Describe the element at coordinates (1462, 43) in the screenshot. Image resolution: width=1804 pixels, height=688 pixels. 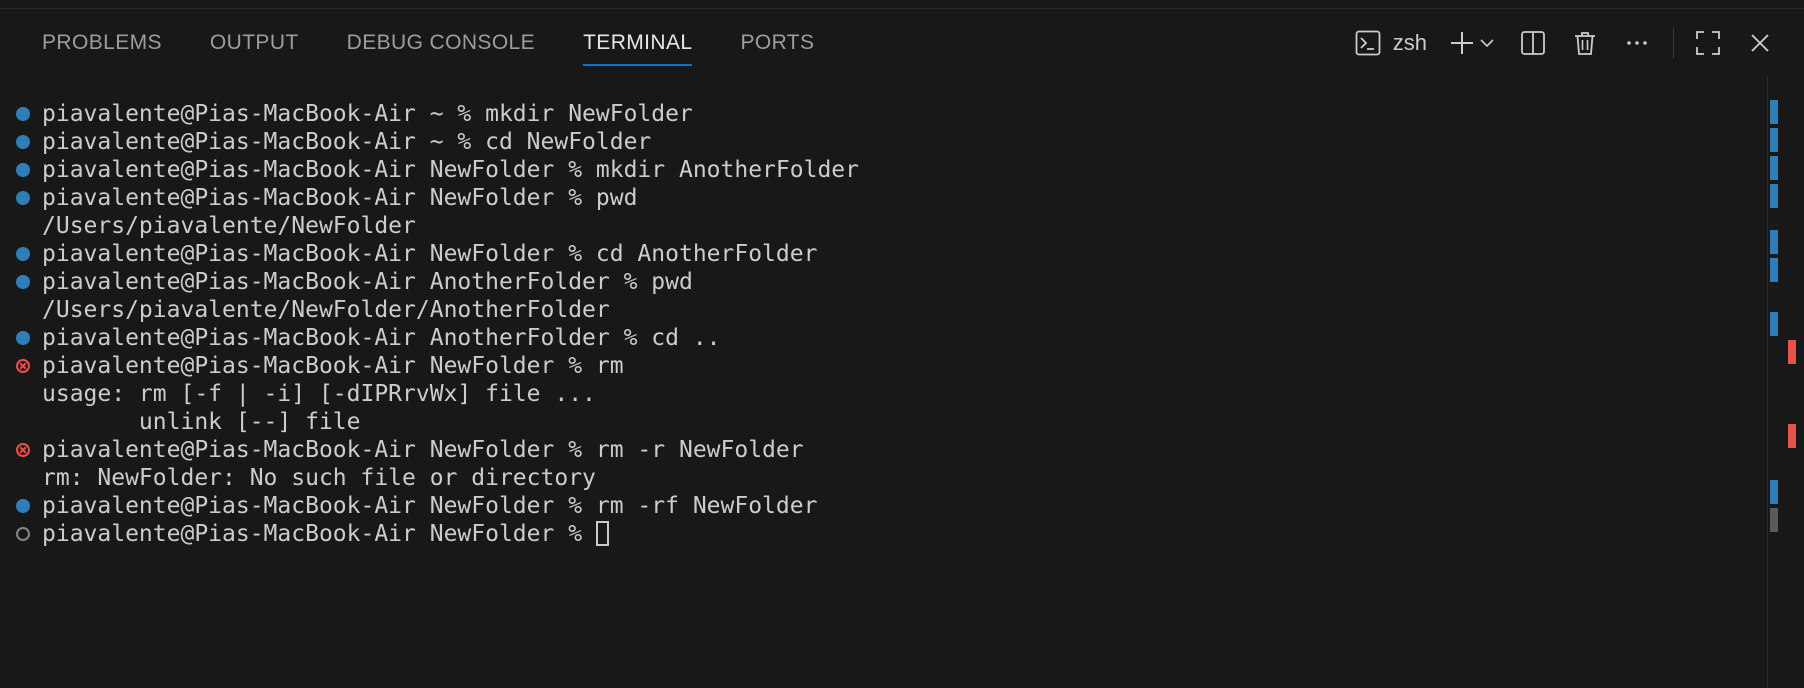
I see `plus-icon` at that location.